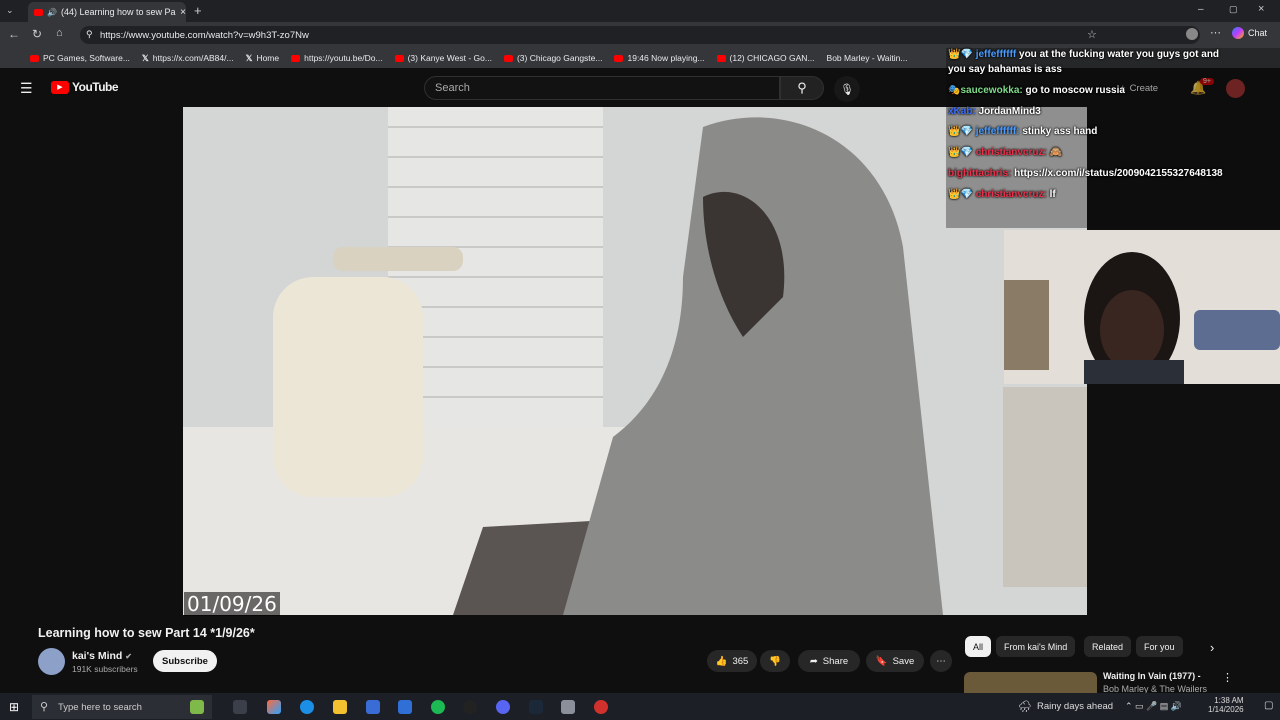  I want to click on like-button: 👍 365, so click(732, 661).